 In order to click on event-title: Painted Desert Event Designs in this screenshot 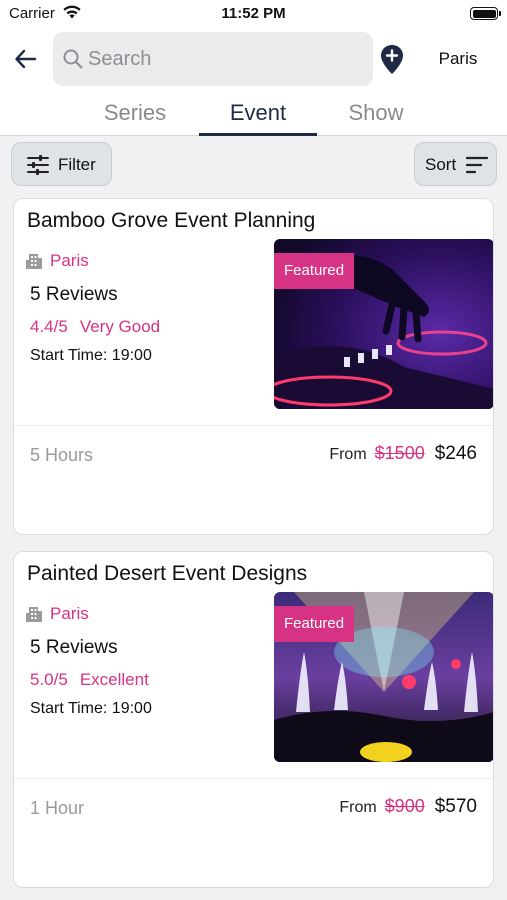, I will do `click(167, 573)`.